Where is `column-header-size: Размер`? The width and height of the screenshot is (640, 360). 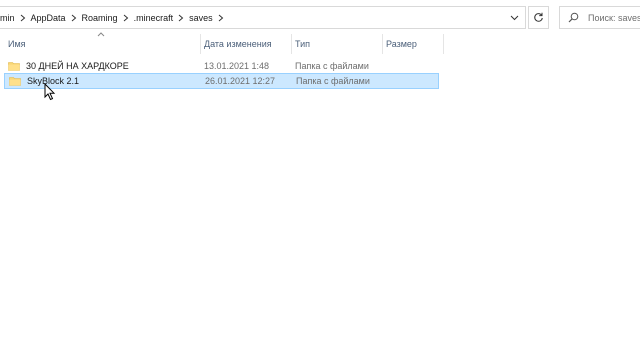 column-header-size: Размер is located at coordinates (413, 44).